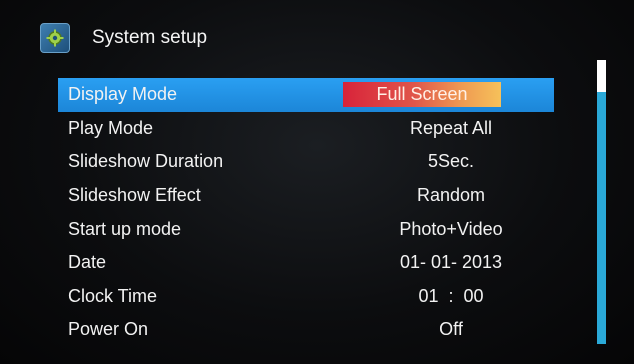 This screenshot has height=364, width=634. I want to click on menu-item-value: 01- 01- 2013, so click(456, 262).